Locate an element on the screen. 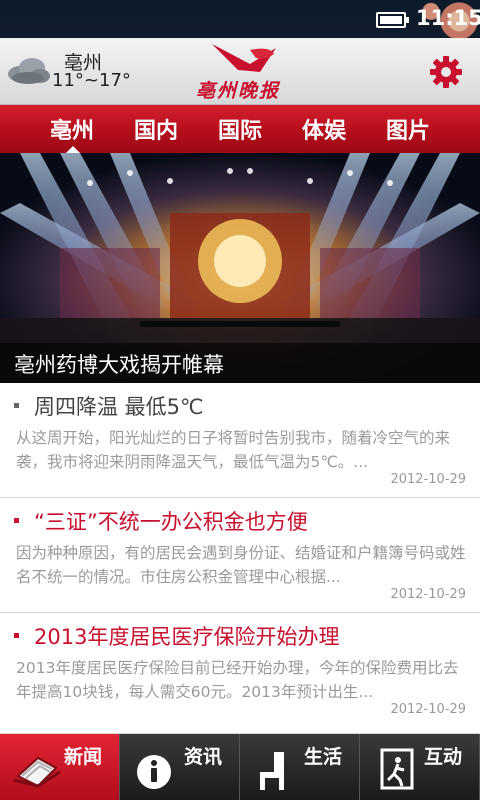 The height and width of the screenshot is (800, 480). nav-news-button: 新闻 is located at coordinates (60, 767).